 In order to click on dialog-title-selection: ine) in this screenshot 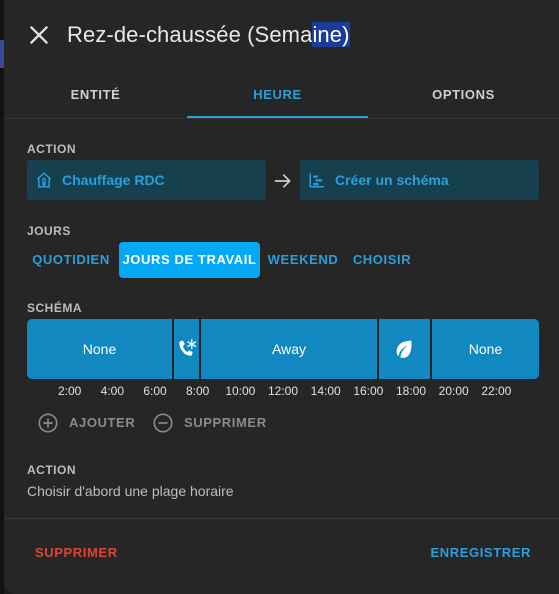, I will do `click(331, 34)`.